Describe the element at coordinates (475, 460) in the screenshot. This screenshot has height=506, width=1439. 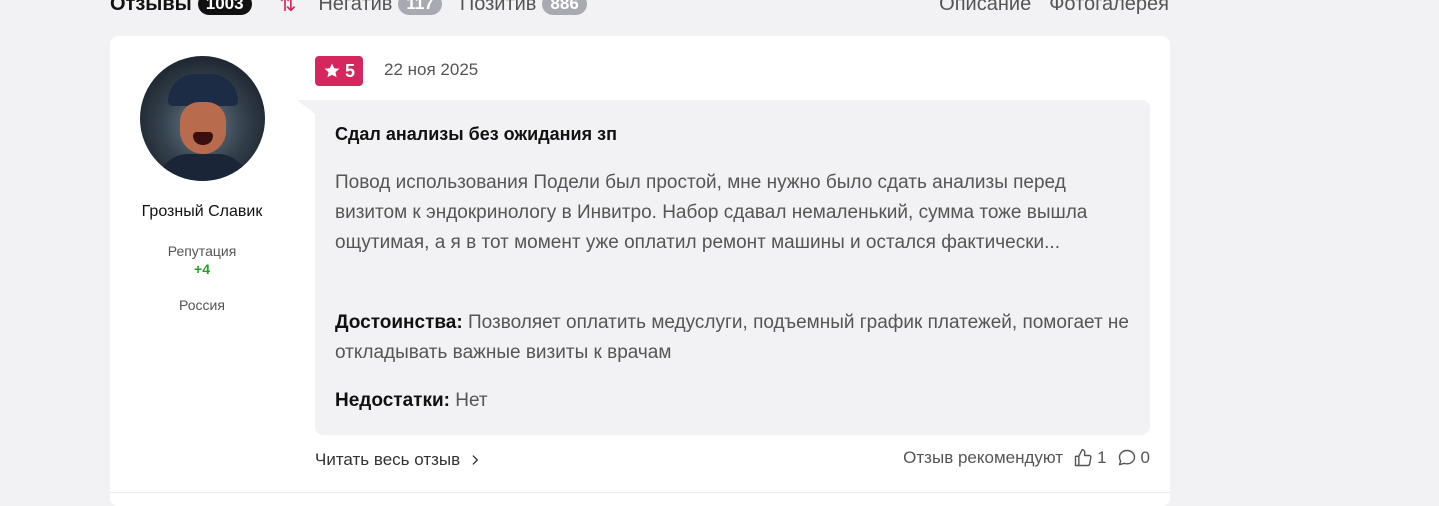
I see `chevron-right-icon` at that location.